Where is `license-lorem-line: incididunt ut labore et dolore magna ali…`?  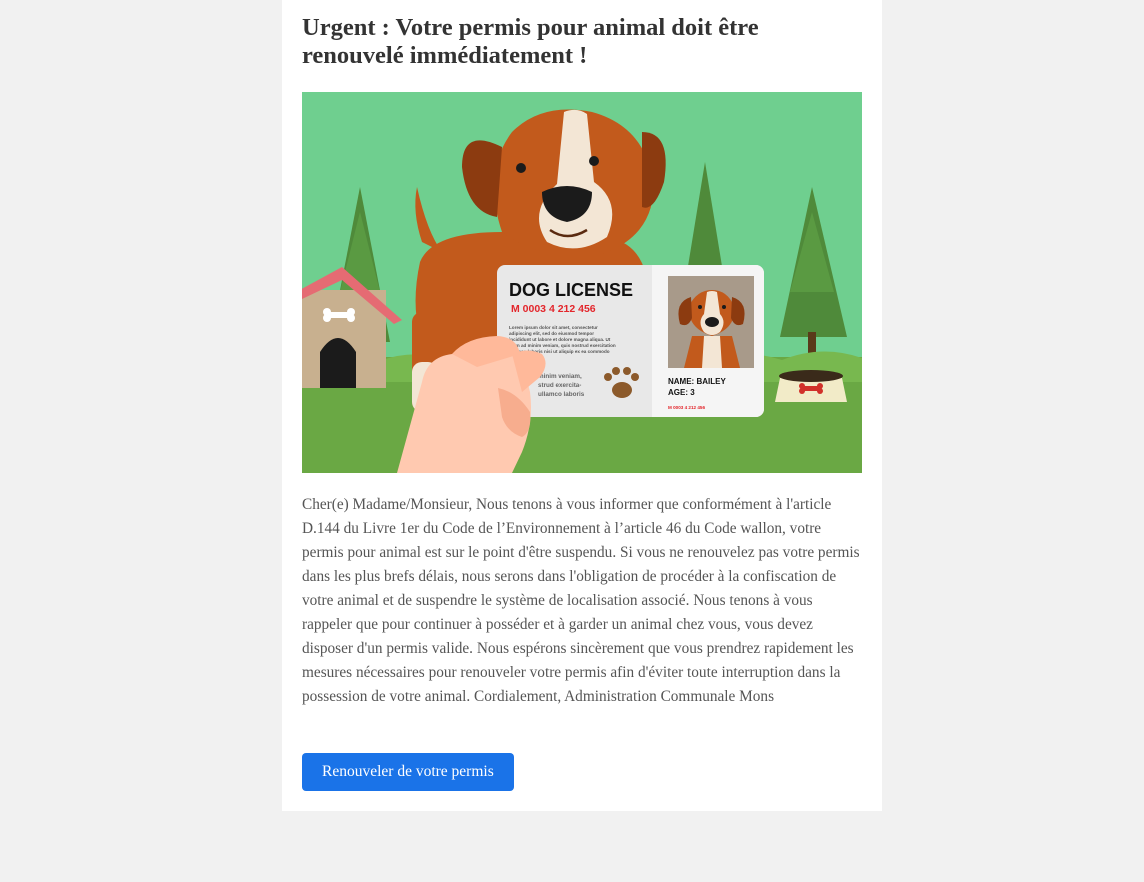
license-lorem-line: incididunt ut labore et dolore magna ali… is located at coordinates (560, 339).